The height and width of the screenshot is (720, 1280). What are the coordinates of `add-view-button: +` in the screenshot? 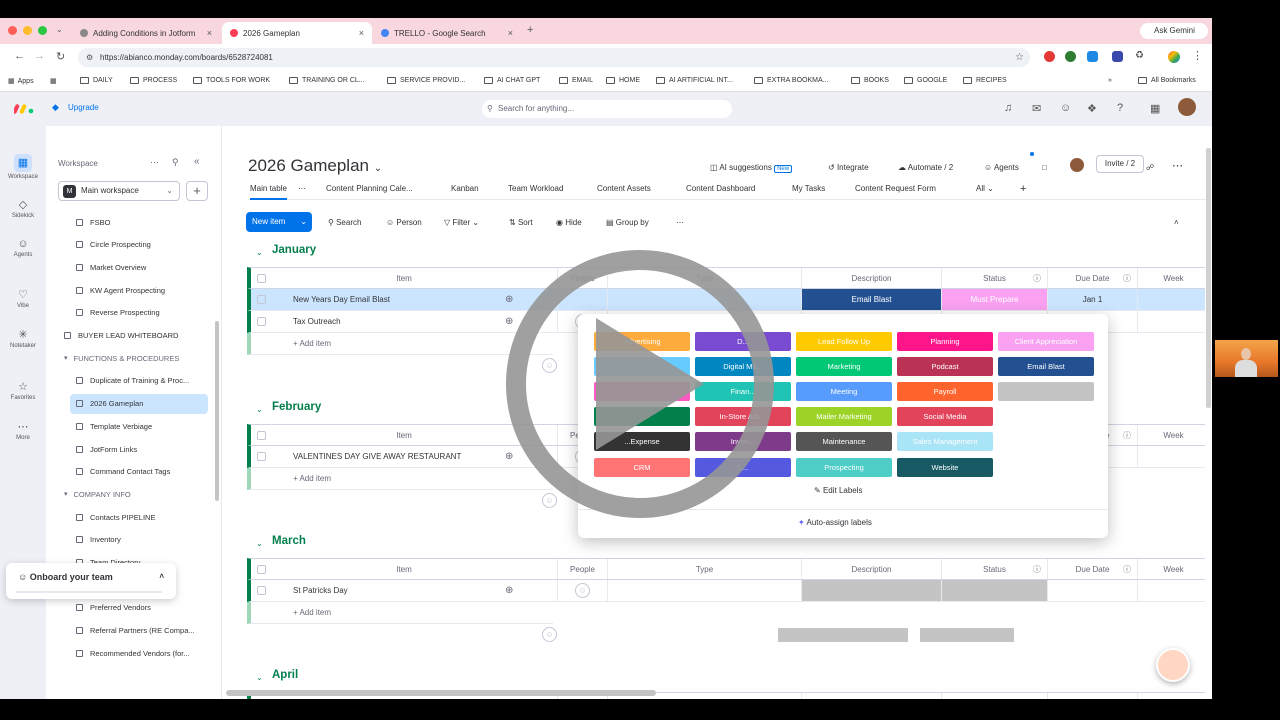 It's located at (1023, 189).